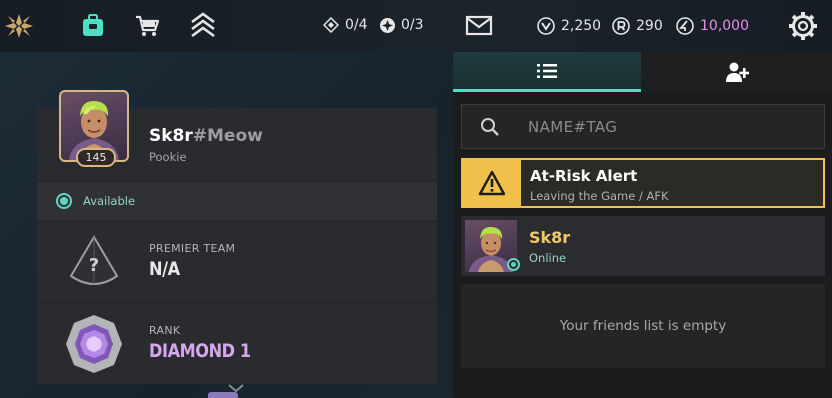 Image resolution: width=832 pixels, height=398 pixels. I want to click on player-name: Sk8r#Meow, so click(206, 136).